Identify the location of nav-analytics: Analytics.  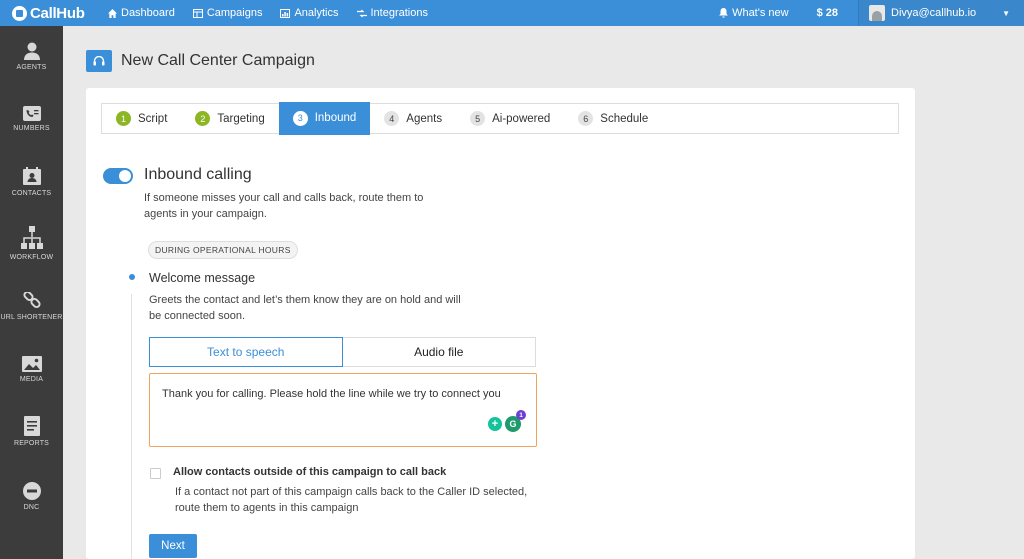
(309, 13).